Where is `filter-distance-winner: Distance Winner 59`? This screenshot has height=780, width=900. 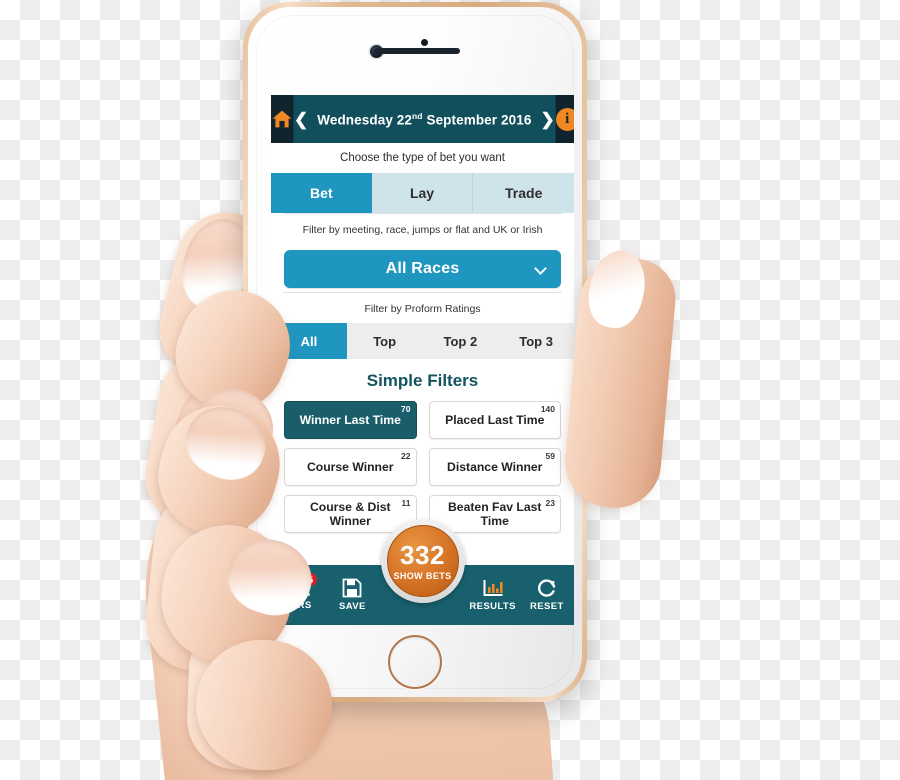 filter-distance-winner: Distance Winner 59 is located at coordinates (494, 467).